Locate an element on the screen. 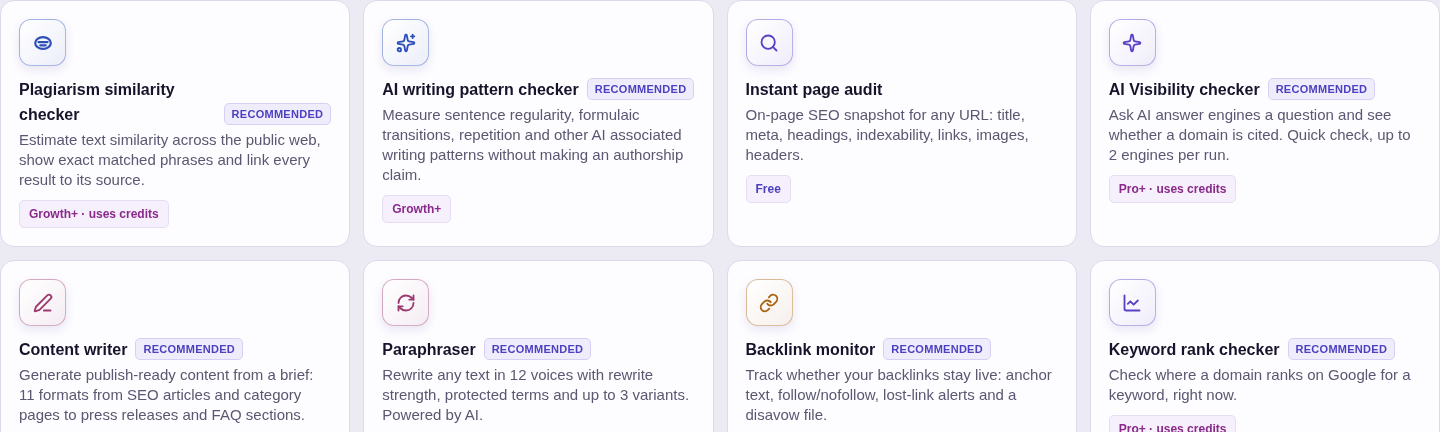 The image size is (1440, 432). card-title: Plagiarism similarity checker is located at coordinates (97, 102).